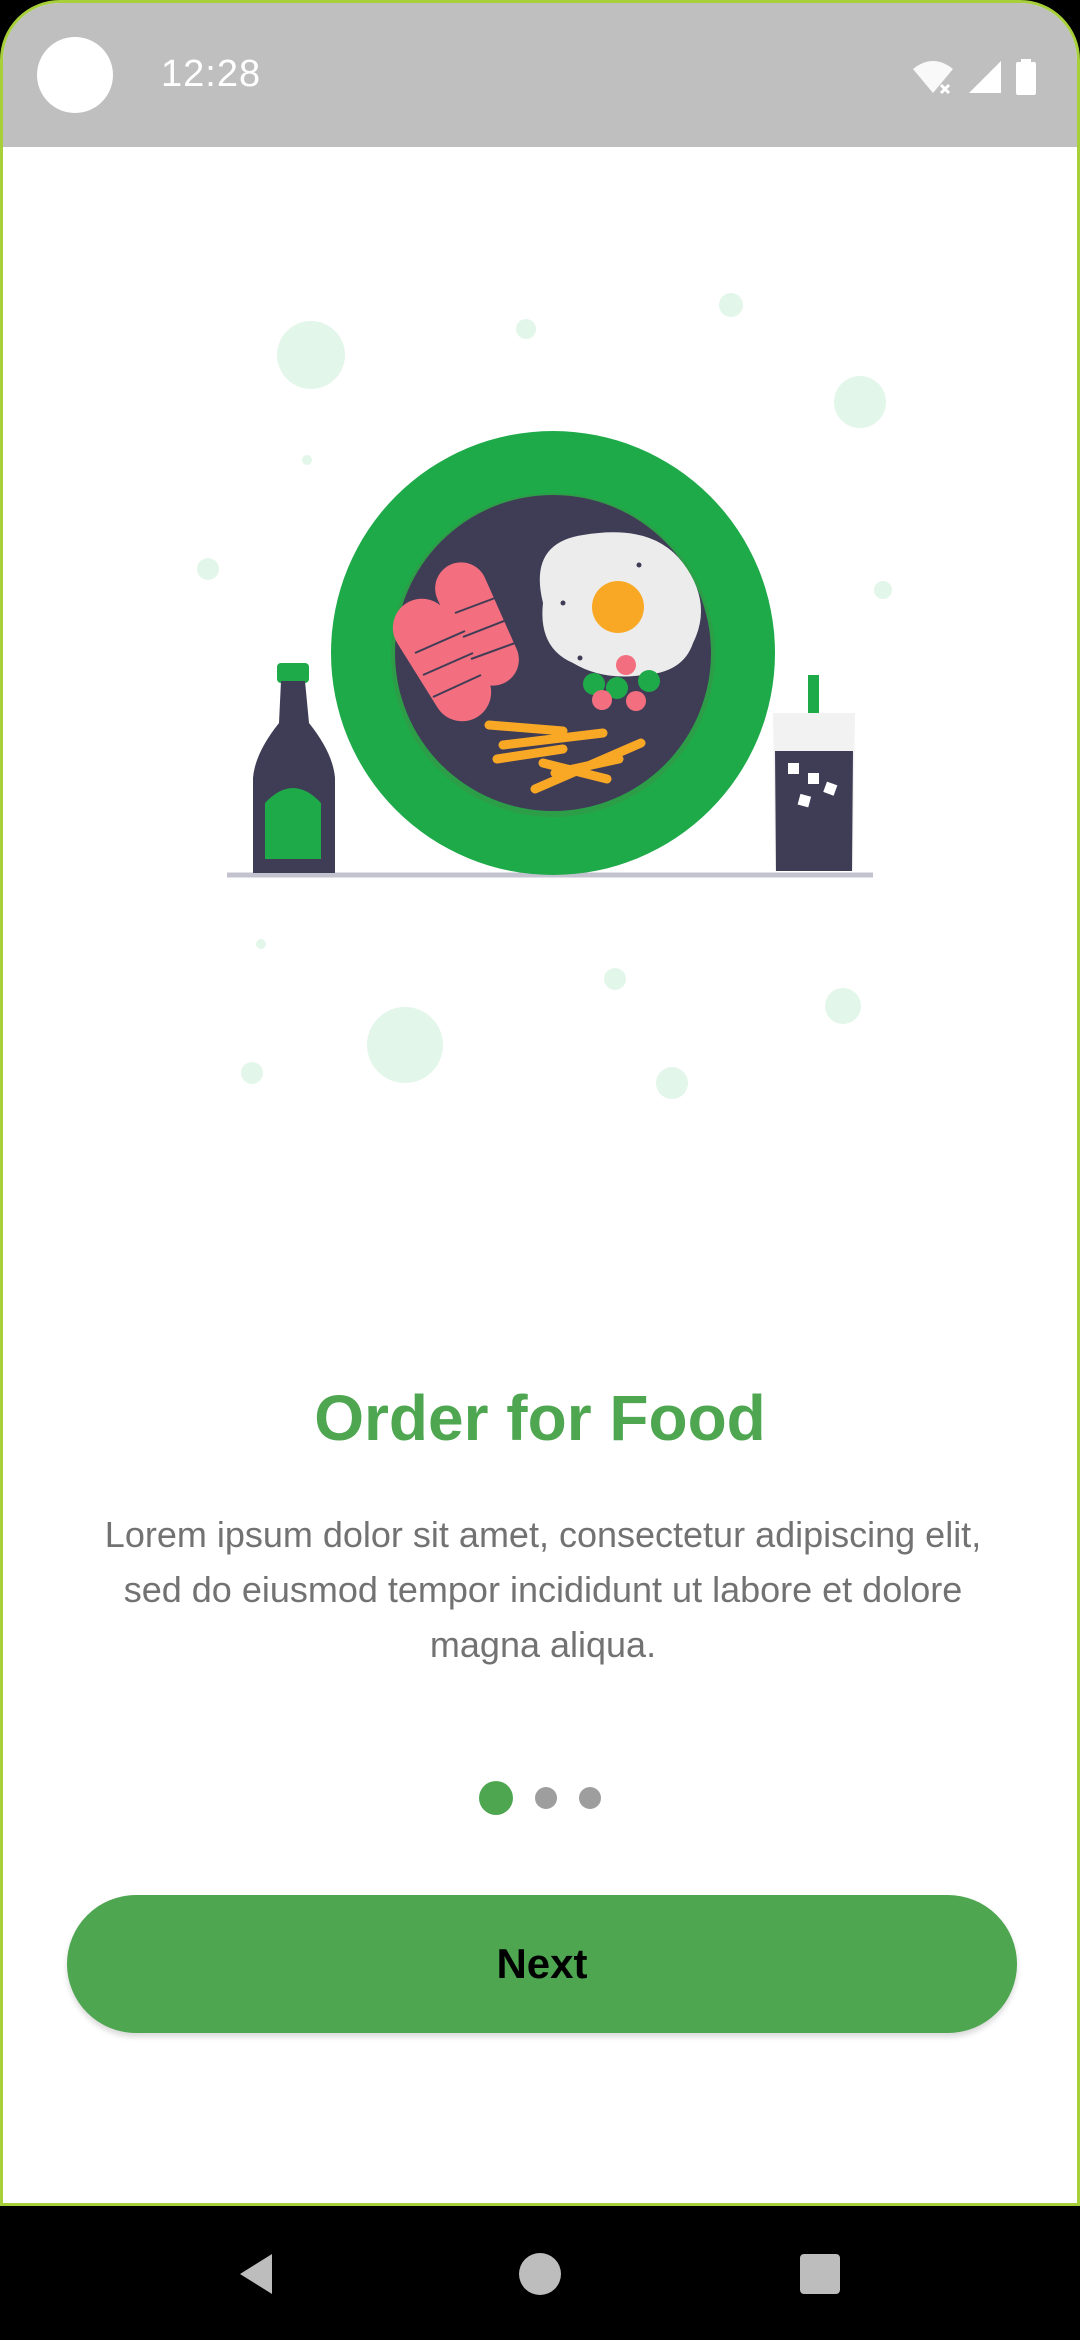 The height and width of the screenshot is (2340, 1080). Describe the element at coordinates (540, 1418) in the screenshot. I see `onboarding-title: Order for Food` at that location.